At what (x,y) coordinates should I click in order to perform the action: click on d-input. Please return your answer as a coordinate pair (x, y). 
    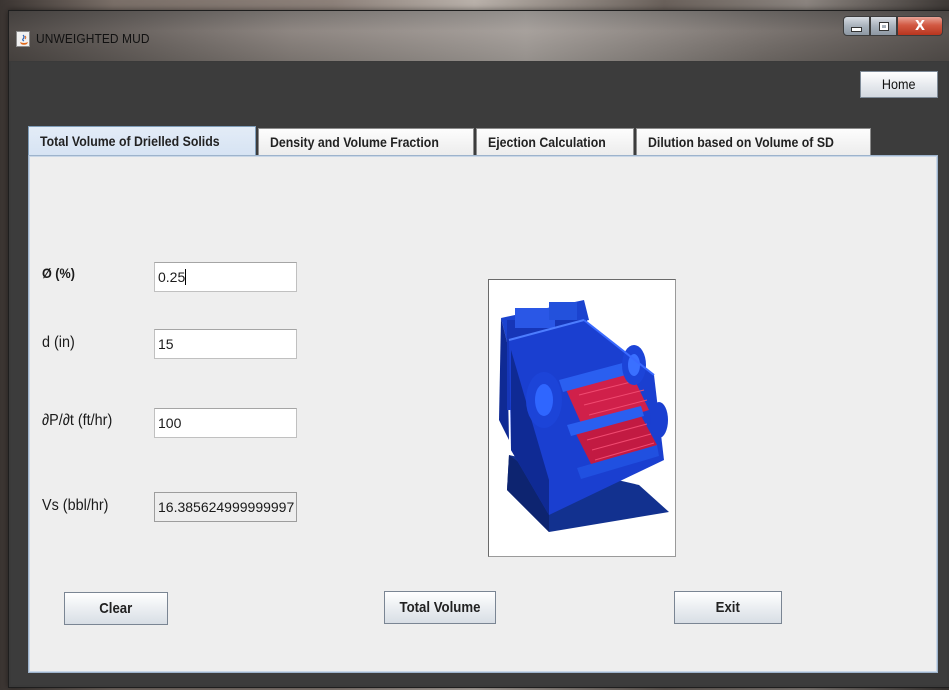
    Looking at the image, I should click on (225, 344).